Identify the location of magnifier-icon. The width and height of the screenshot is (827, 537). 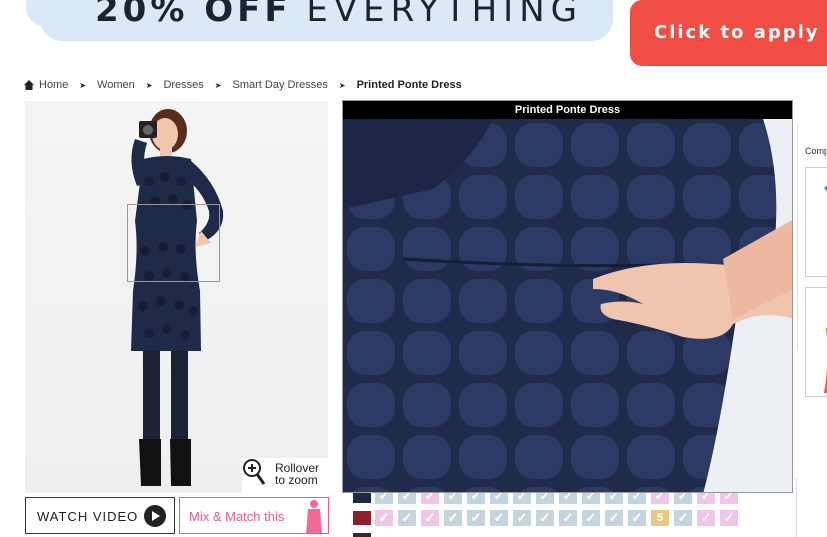
(254, 472).